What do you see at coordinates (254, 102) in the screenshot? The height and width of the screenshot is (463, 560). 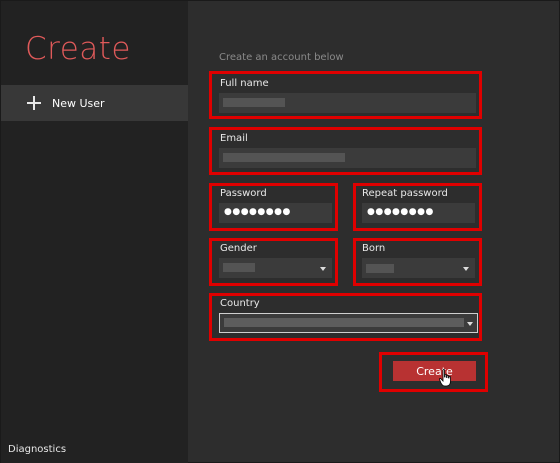 I see `full-name-redacted` at bounding box center [254, 102].